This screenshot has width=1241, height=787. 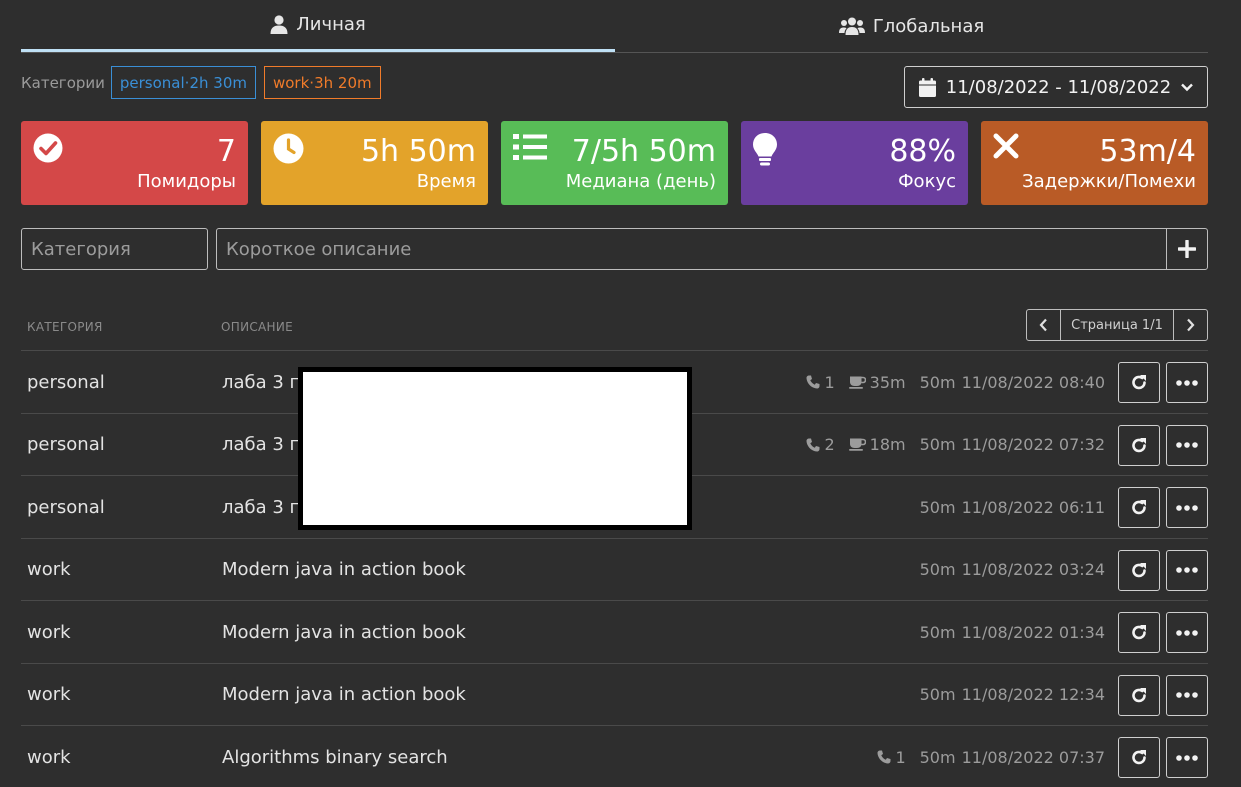 I want to click on calls-count: 2, so click(x=820, y=444).